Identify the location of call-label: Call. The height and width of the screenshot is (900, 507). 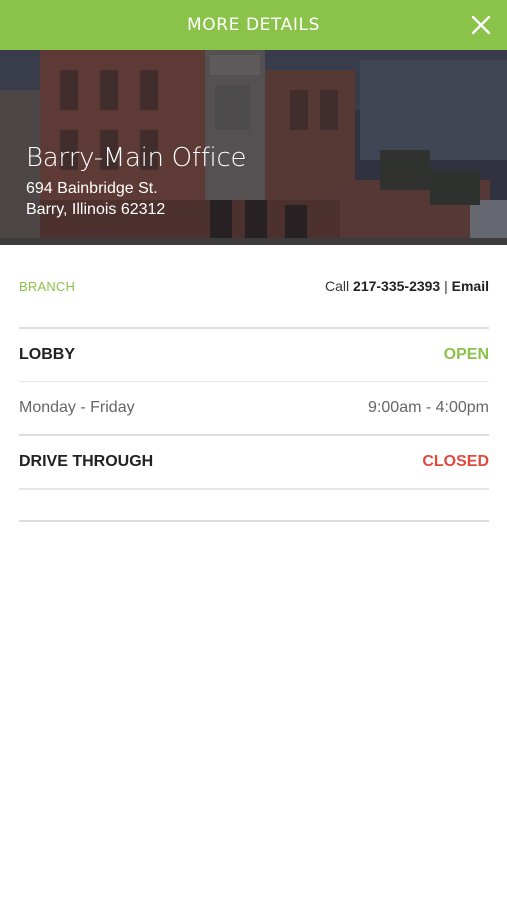
(337, 286).